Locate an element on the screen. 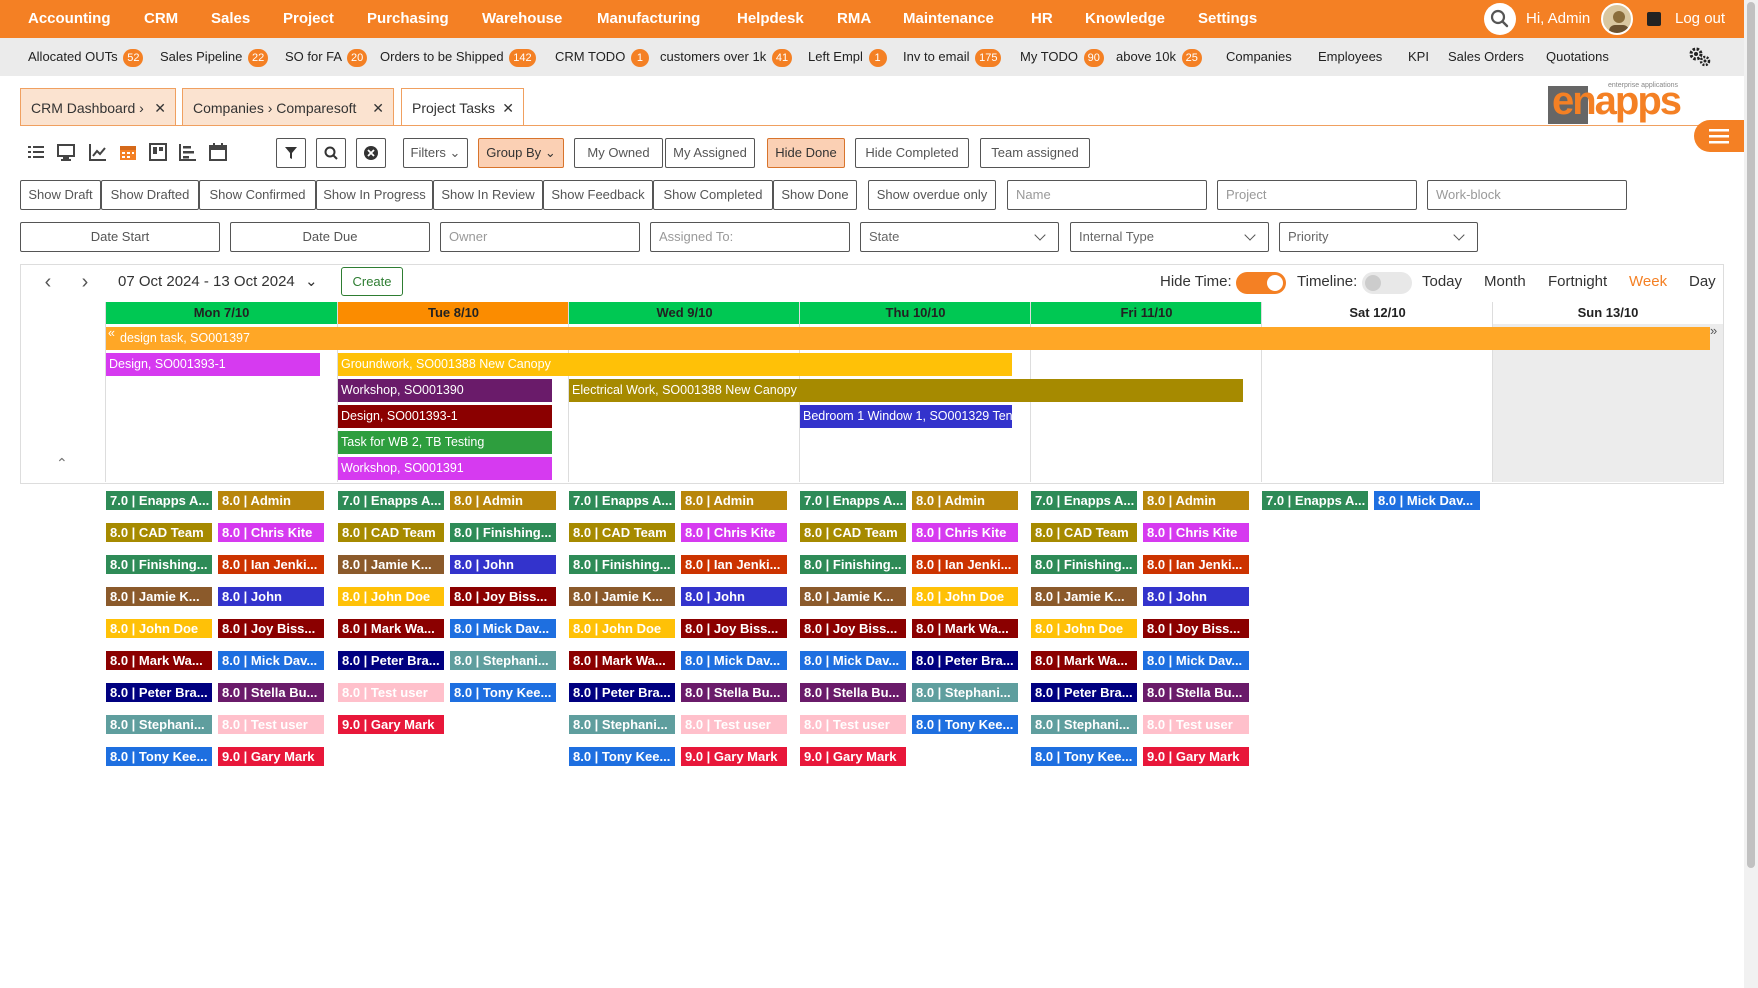  nav-rma: RMA is located at coordinates (854, 19).